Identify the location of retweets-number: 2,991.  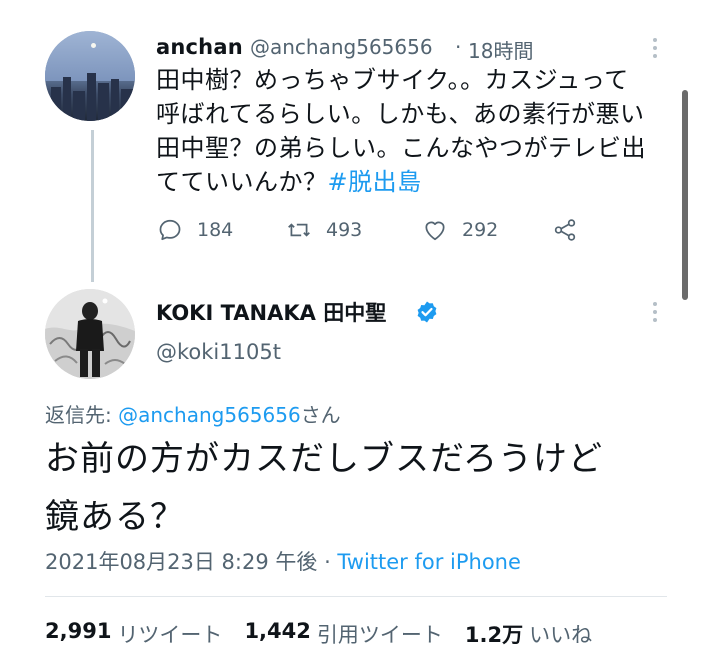
(78, 634).